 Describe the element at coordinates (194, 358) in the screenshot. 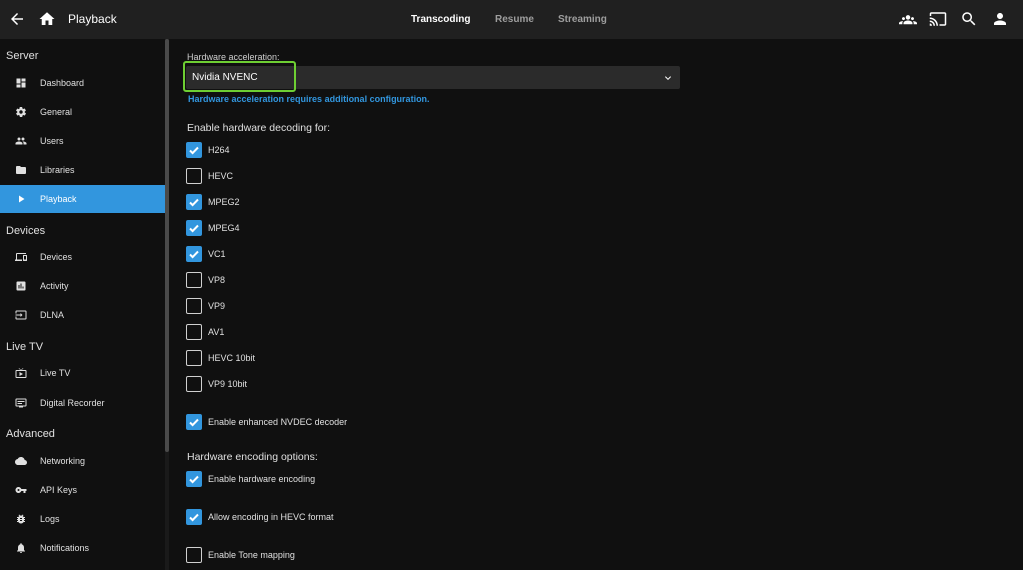

I see `codec-hevc-10bit-checkbox` at that location.